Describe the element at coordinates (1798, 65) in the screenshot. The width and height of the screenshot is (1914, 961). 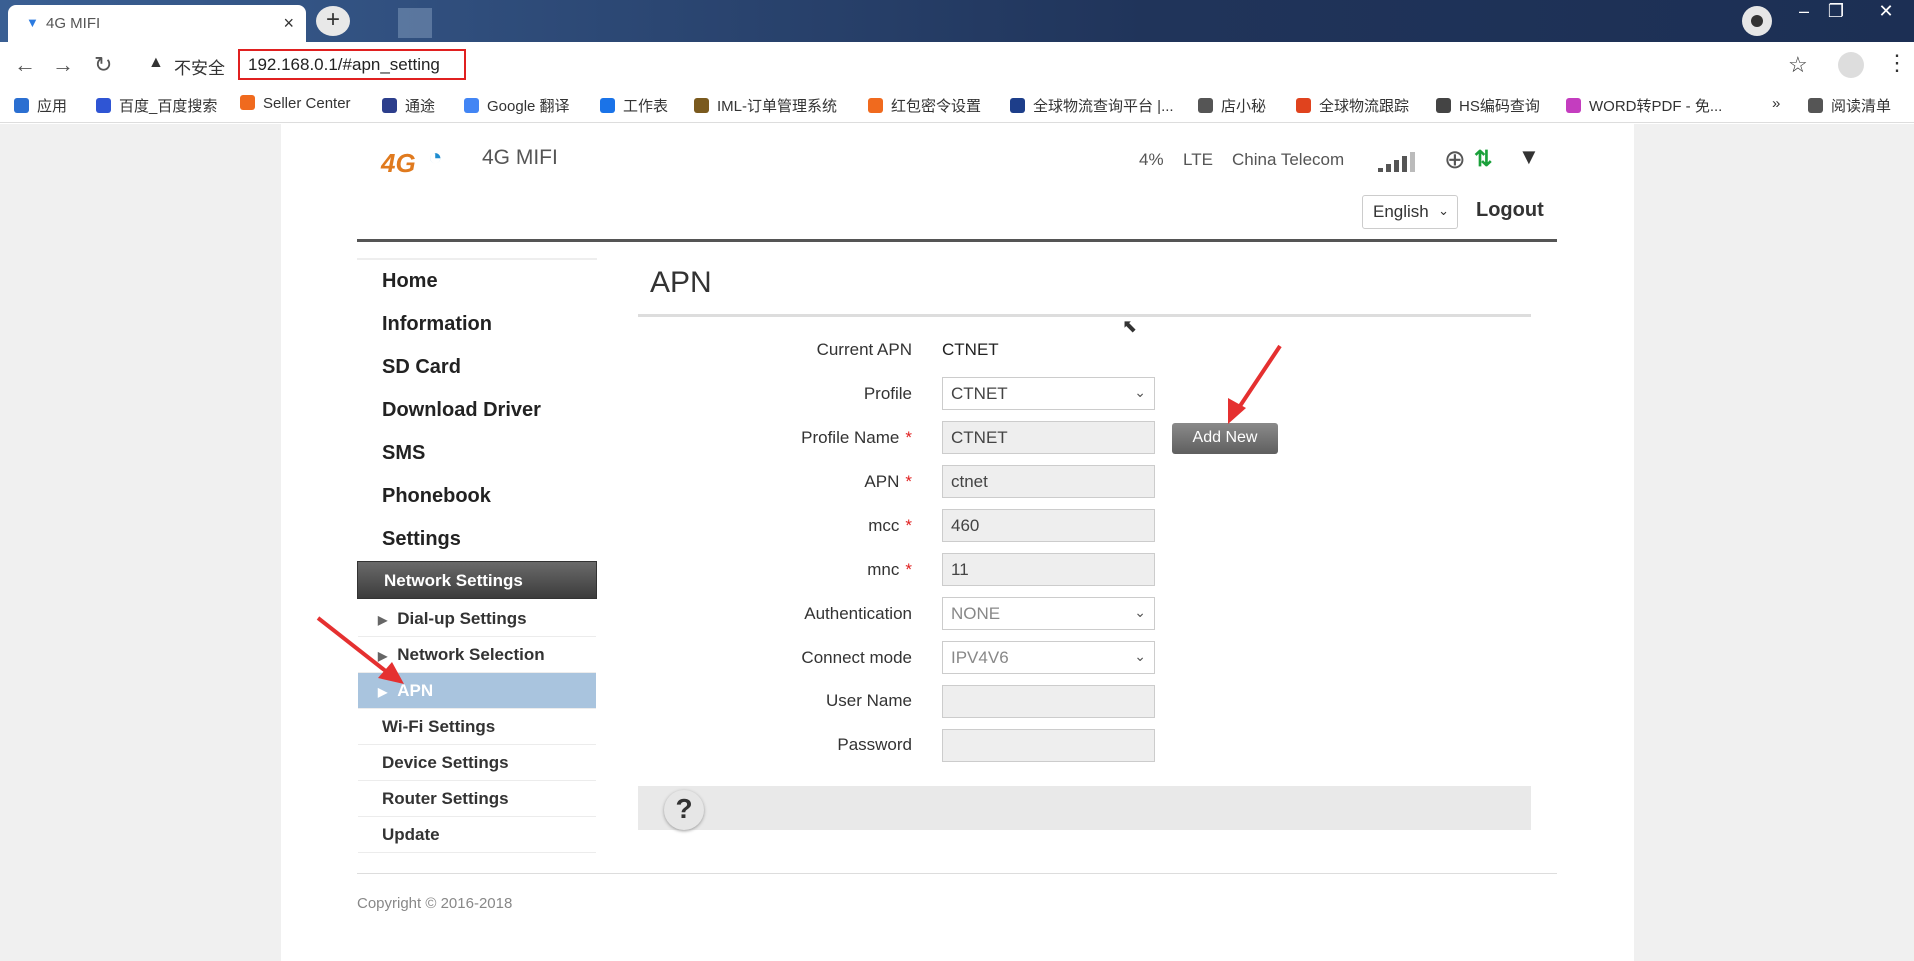
I see `bookmark-star-icon: ☆` at that location.